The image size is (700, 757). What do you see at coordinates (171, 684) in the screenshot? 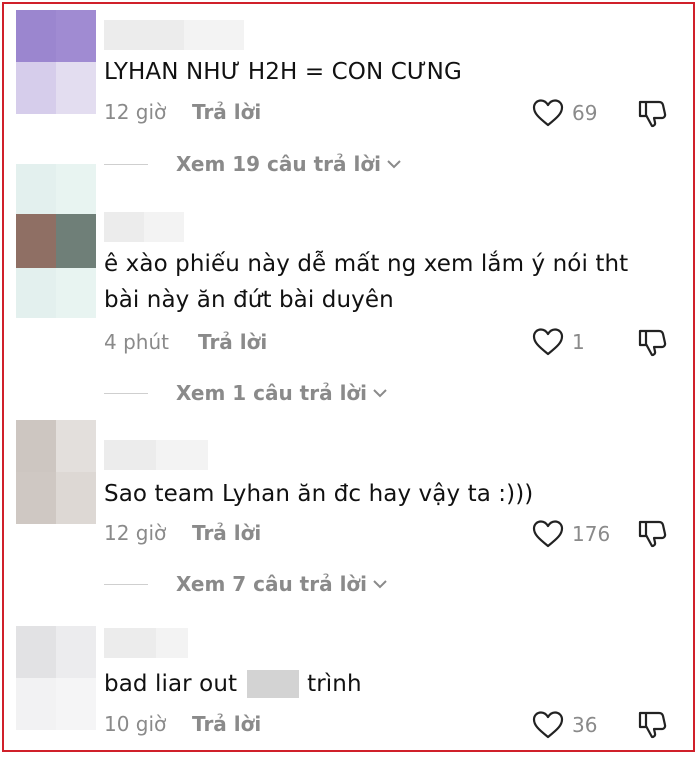
I see `comment-text-start: bad liar out` at bounding box center [171, 684].